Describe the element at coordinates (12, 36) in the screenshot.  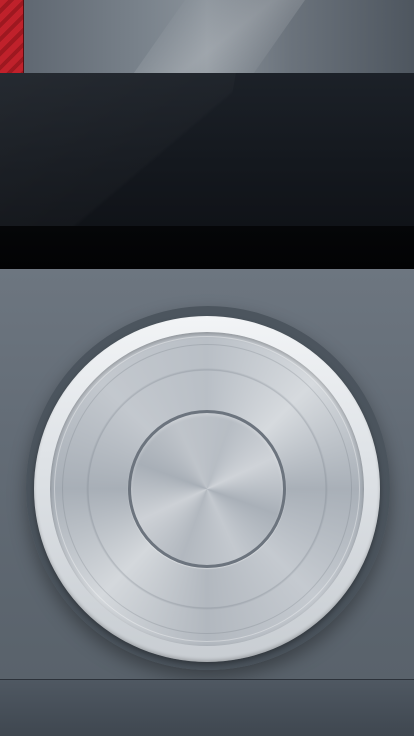
I see `red-tab-icon` at that location.